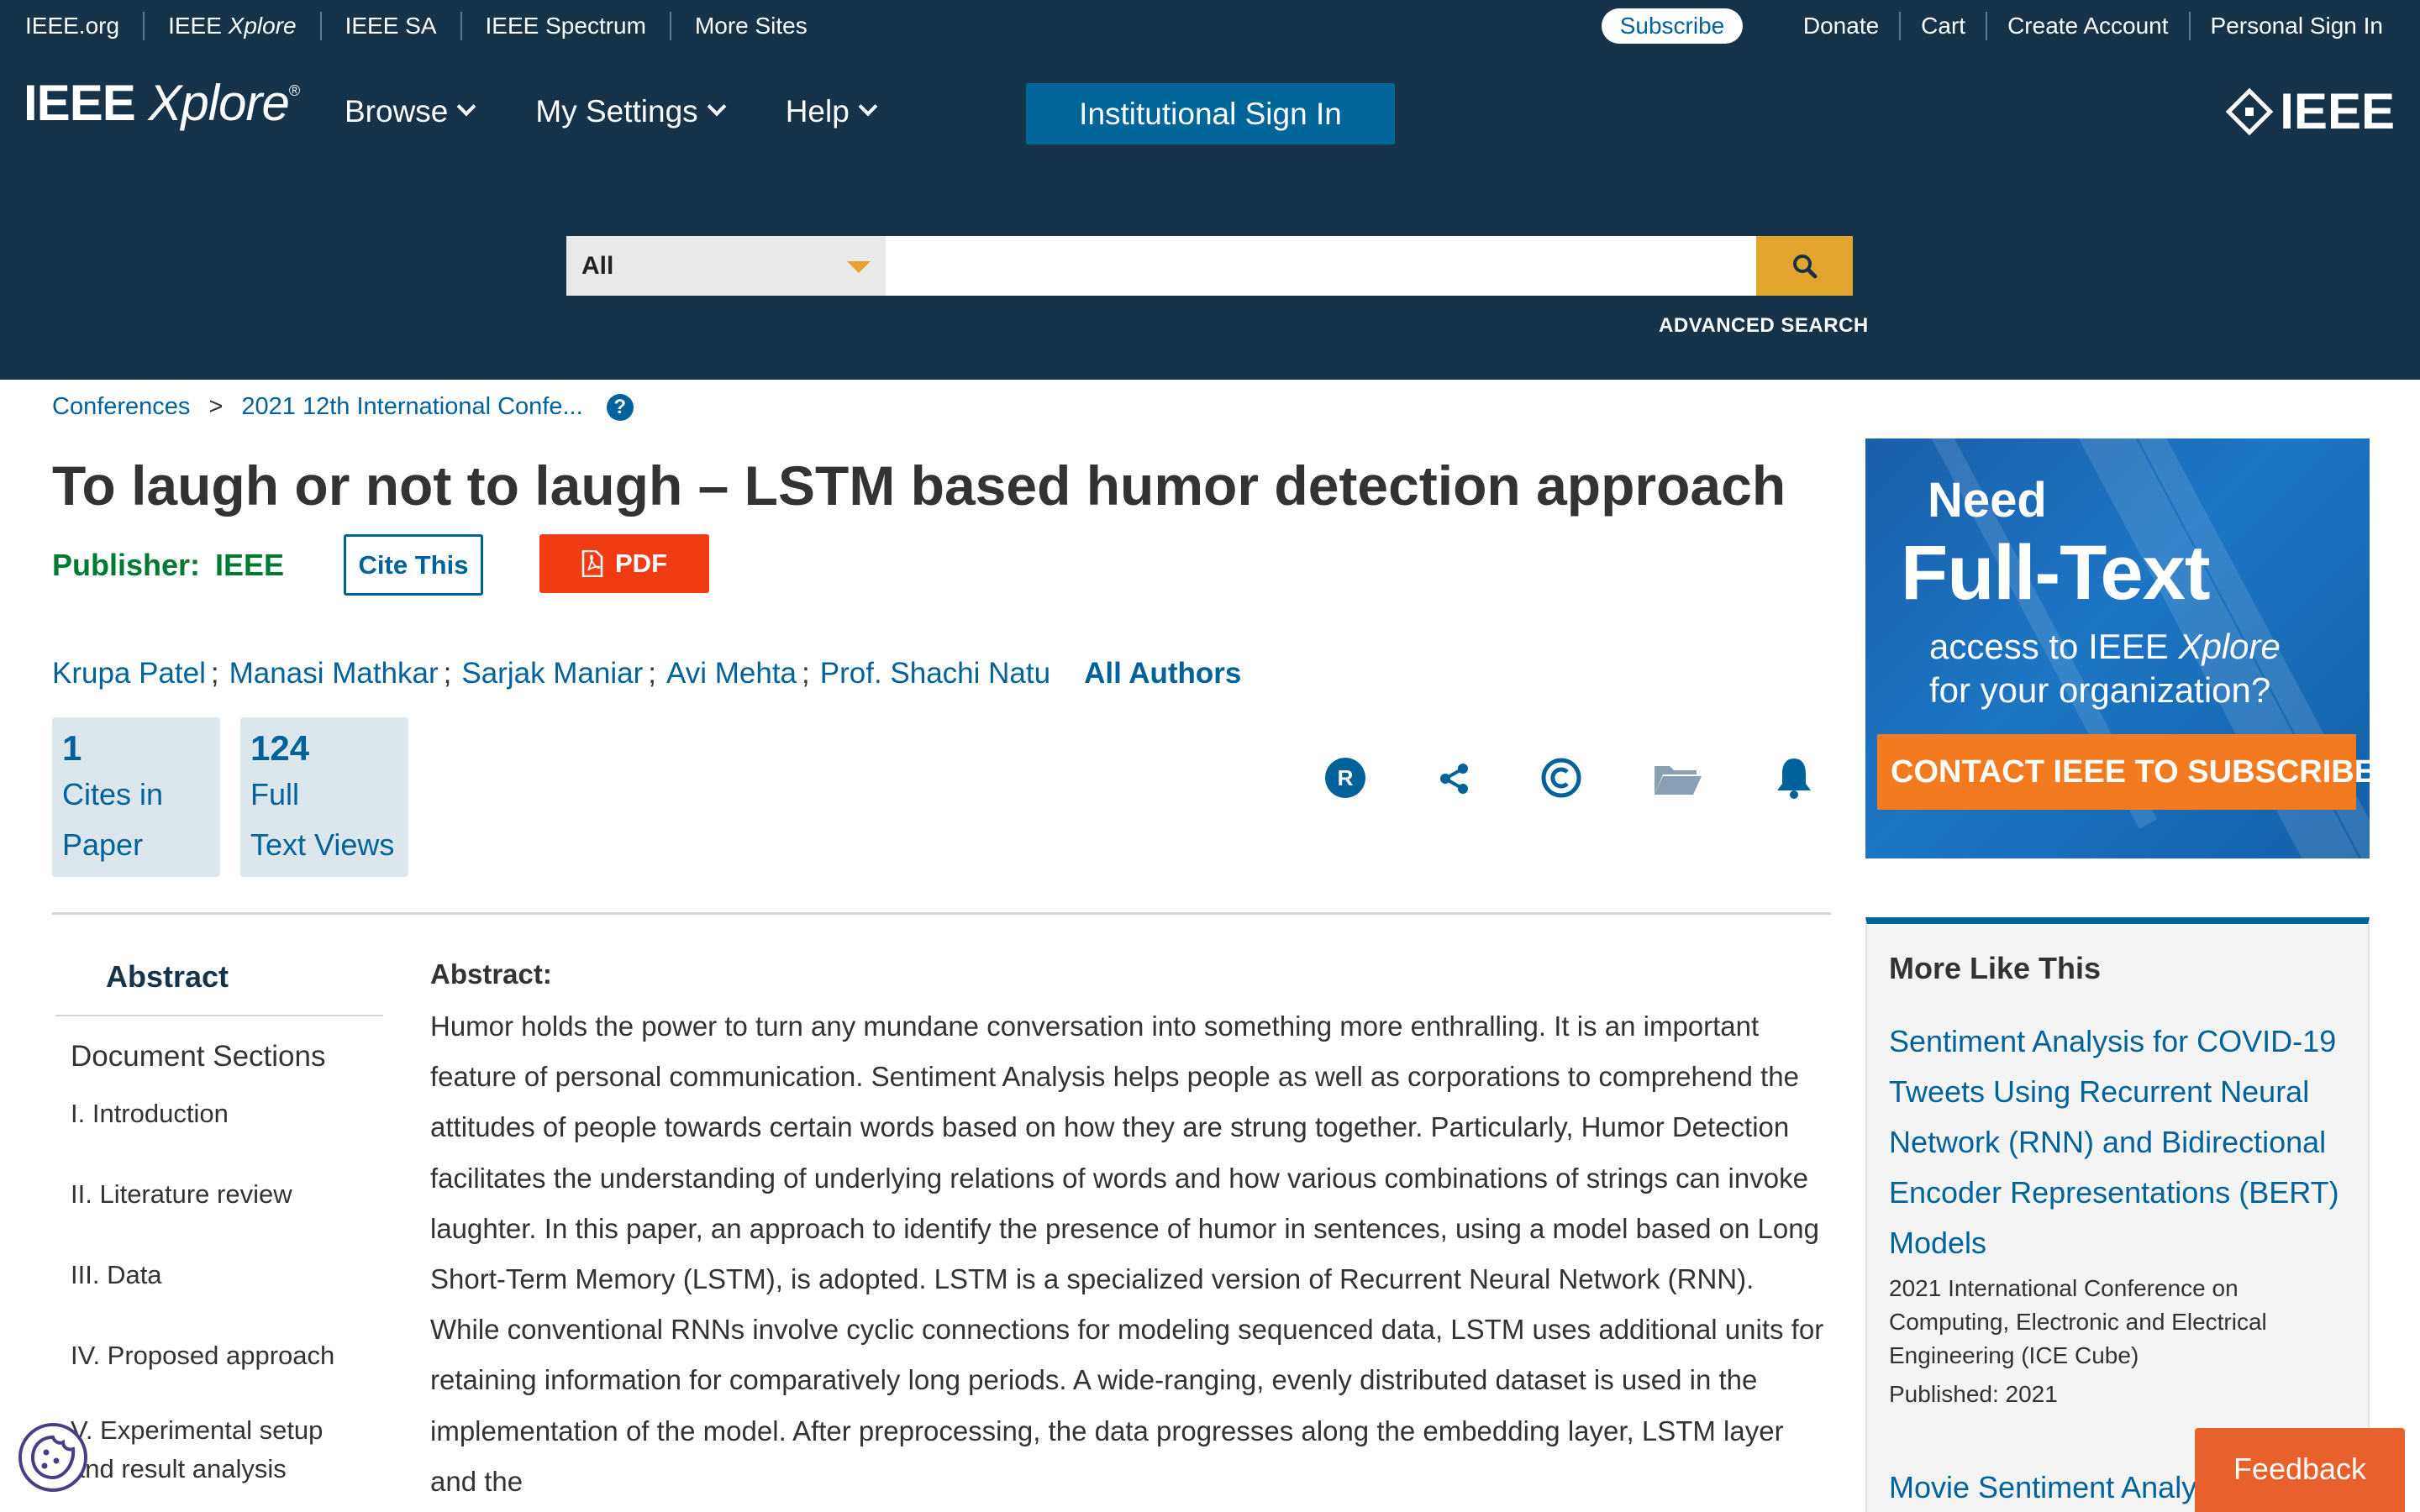  What do you see at coordinates (334, 673) in the screenshot?
I see `author-link: Manasi Mathkar` at bounding box center [334, 673].